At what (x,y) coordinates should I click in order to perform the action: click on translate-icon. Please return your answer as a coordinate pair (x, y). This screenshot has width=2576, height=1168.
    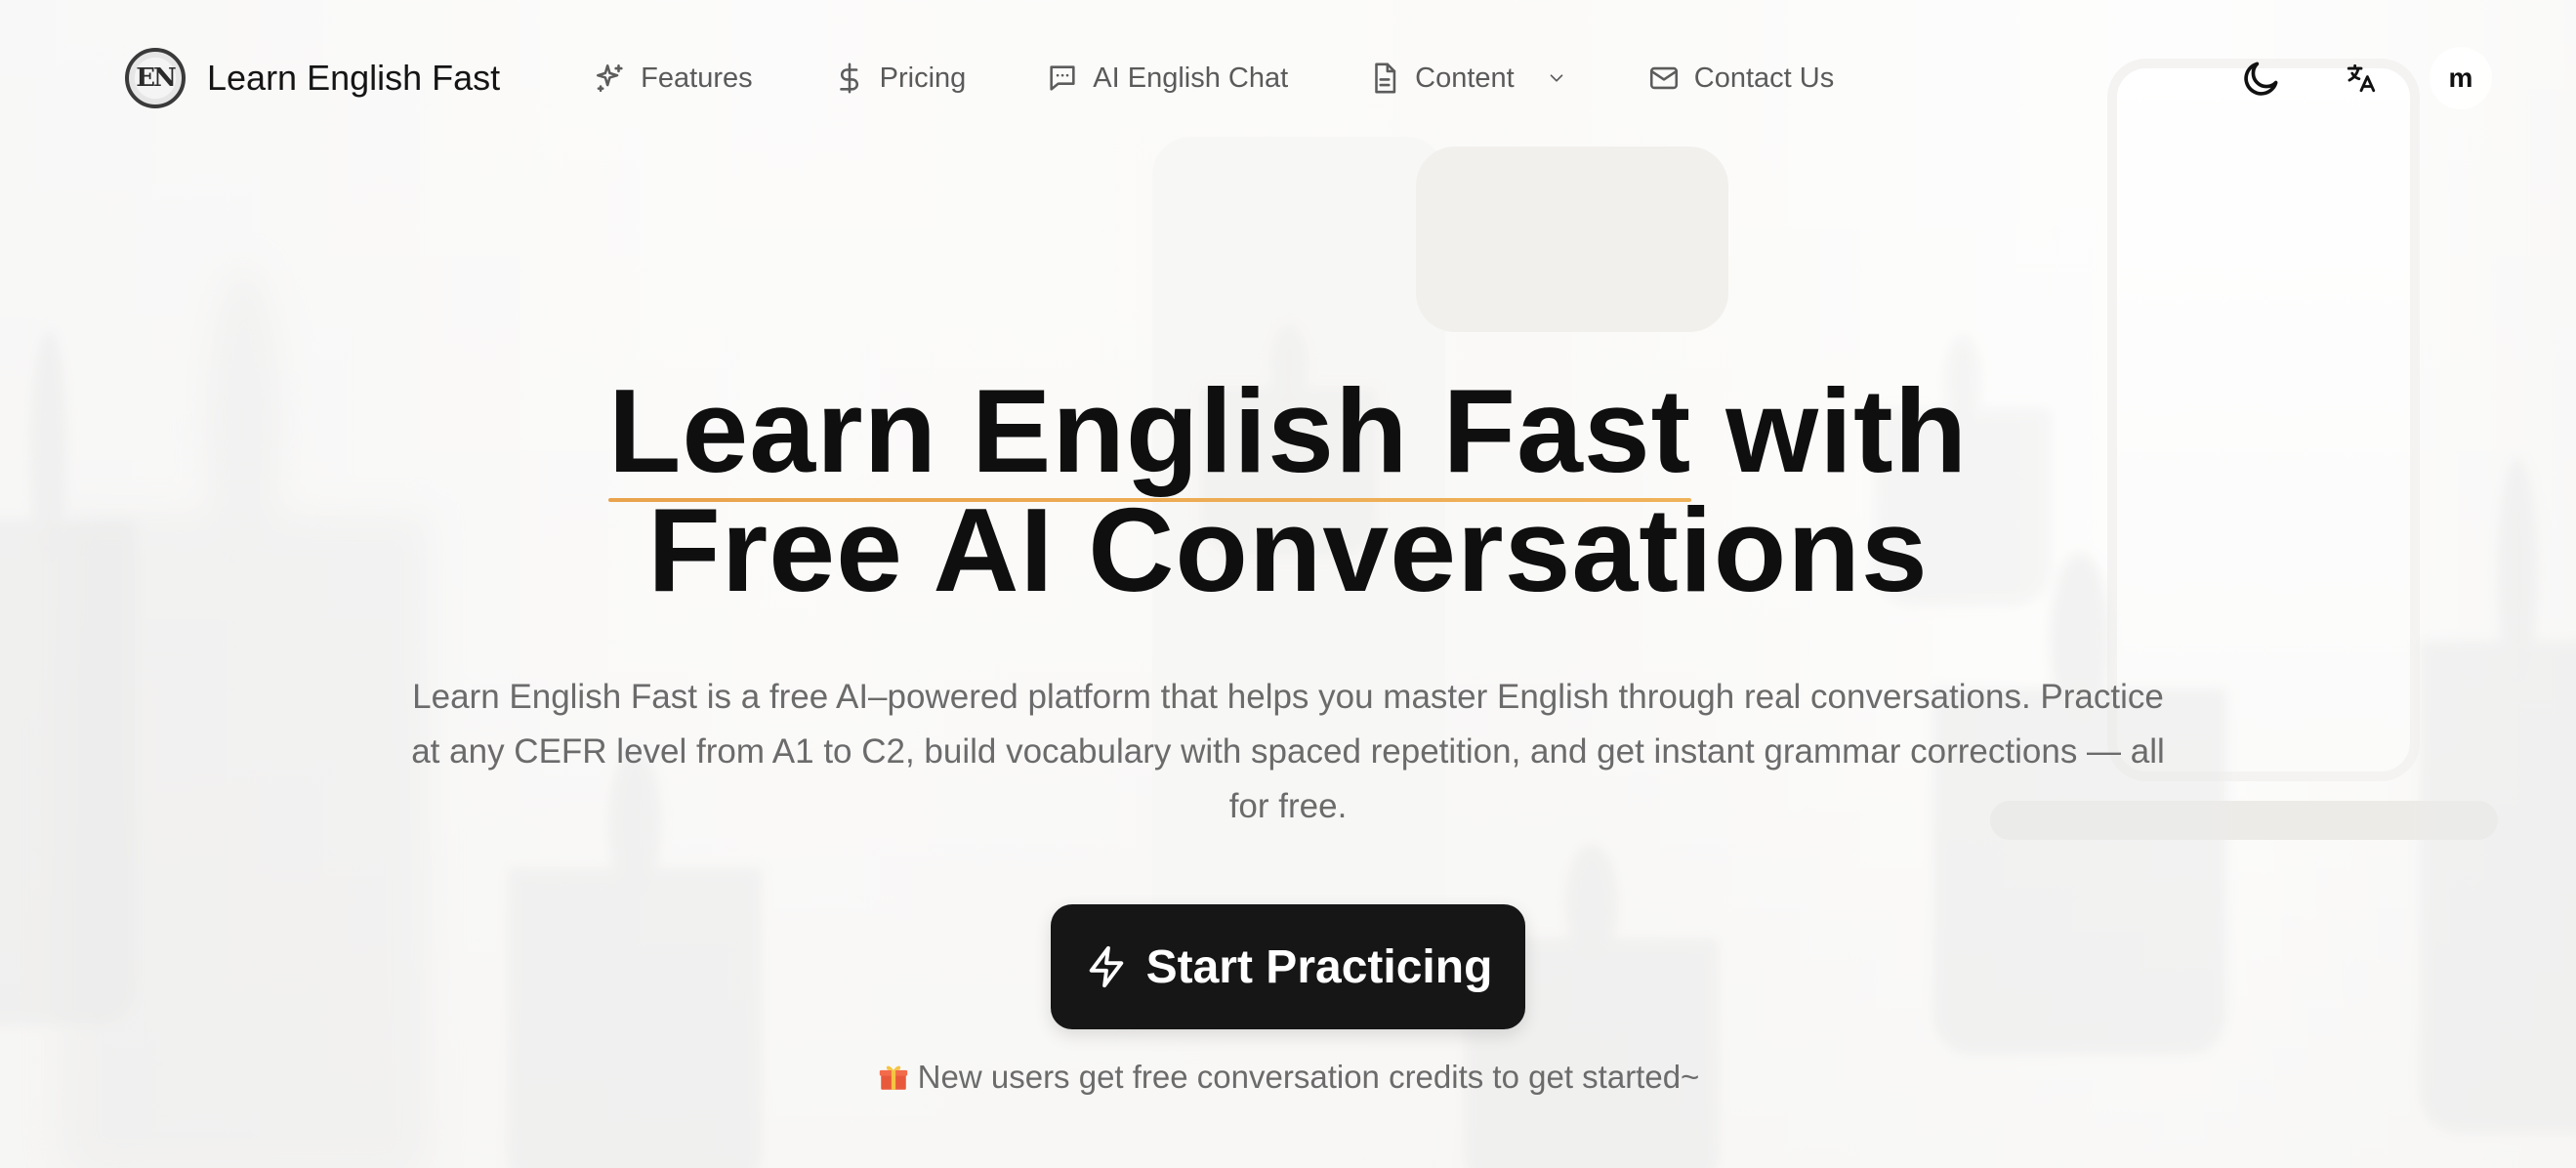
    Looking at the image, I should click on (2362, 78).